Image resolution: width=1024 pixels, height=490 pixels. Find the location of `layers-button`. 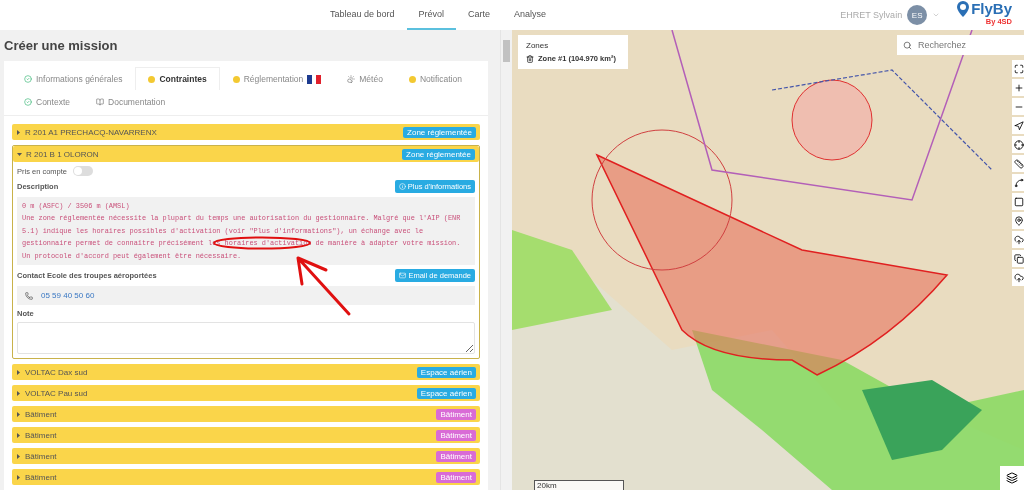

layers-button is located at coordinates (1012, 478).